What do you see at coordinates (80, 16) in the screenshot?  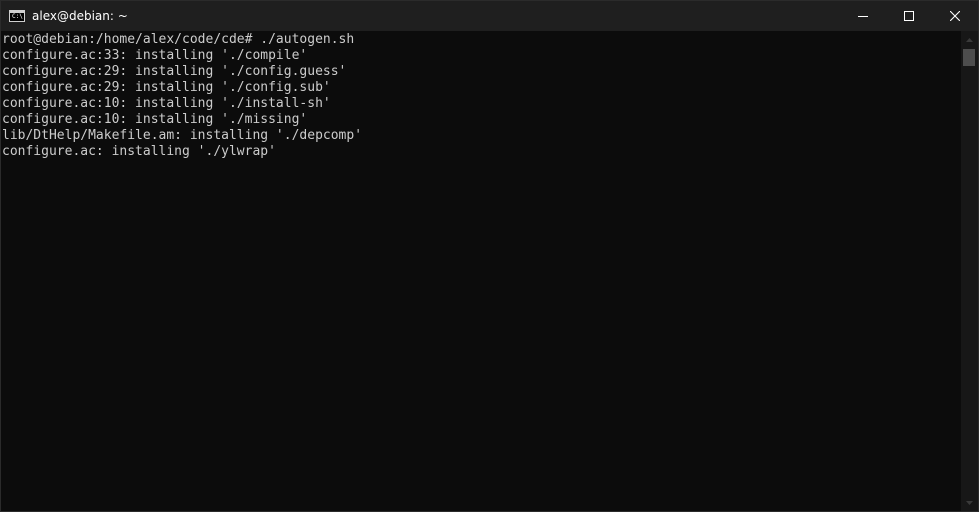 I see `window-title: alex@debian: ~` at bounding box center [80, 16].